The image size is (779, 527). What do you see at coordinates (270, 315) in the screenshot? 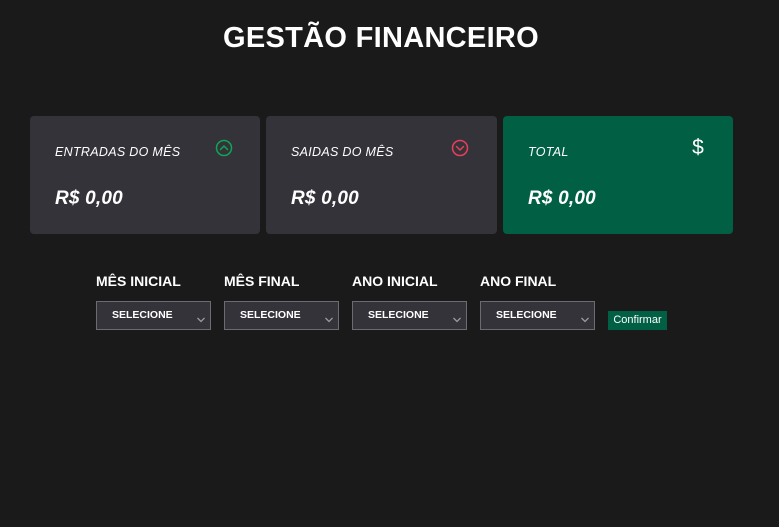
I see `end-month-select-value: SELECIONE` at bounding box center [270, 315].